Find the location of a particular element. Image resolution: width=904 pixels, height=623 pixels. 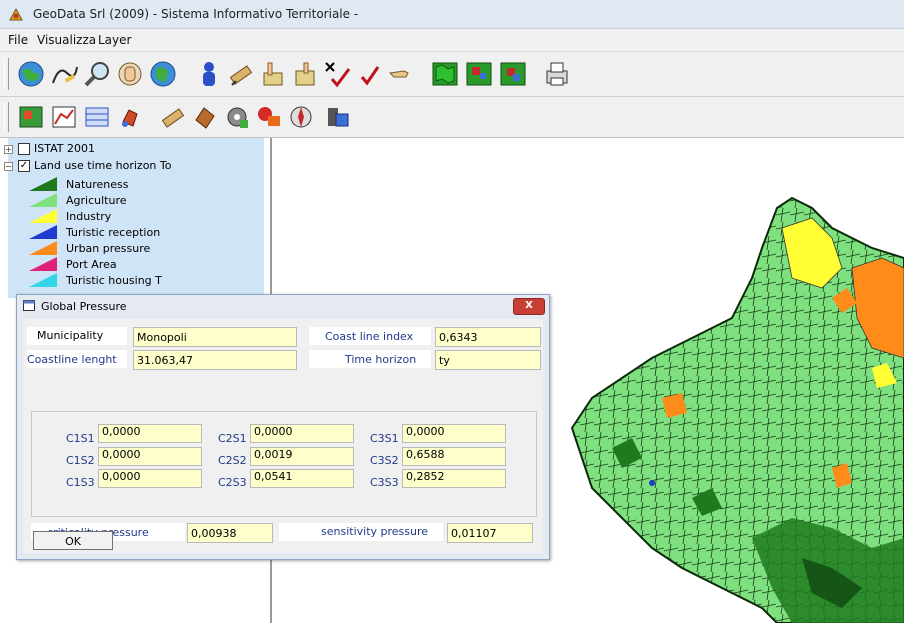

hand-icon is located at coordinates (130, 74).